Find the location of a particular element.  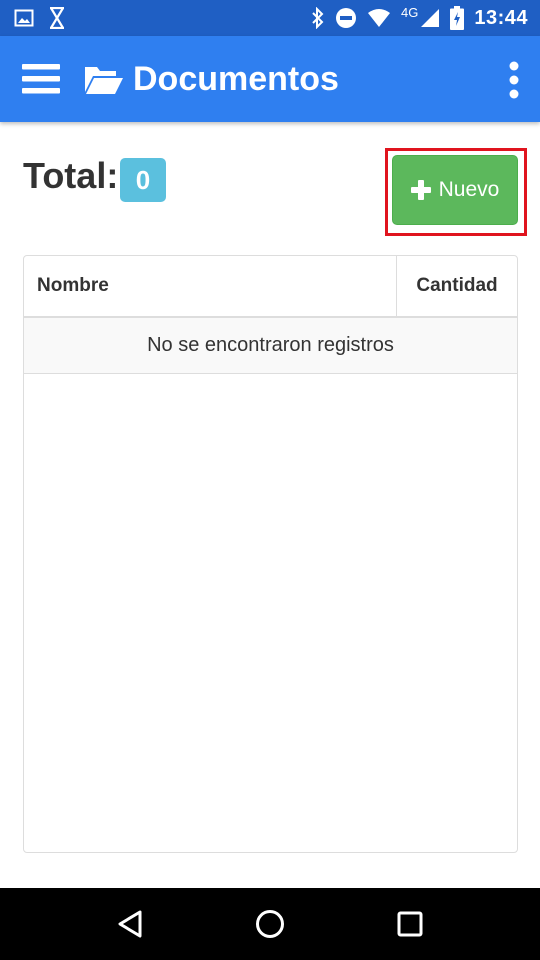

recents-icon is located at coordinates (410, 924).